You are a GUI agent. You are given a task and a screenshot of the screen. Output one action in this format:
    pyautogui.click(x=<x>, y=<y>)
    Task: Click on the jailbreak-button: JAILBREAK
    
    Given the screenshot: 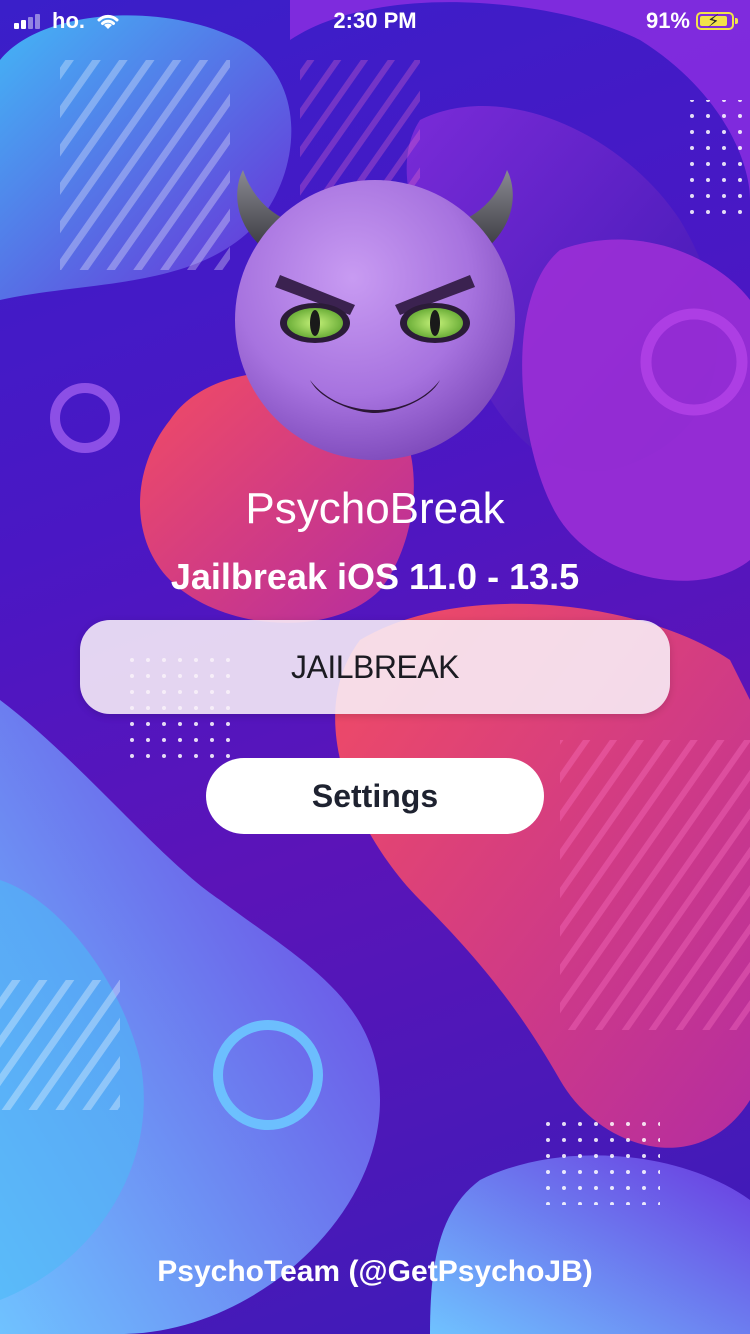 What is the action you would take?
    pyautogui.click(x=375, y=667)
    